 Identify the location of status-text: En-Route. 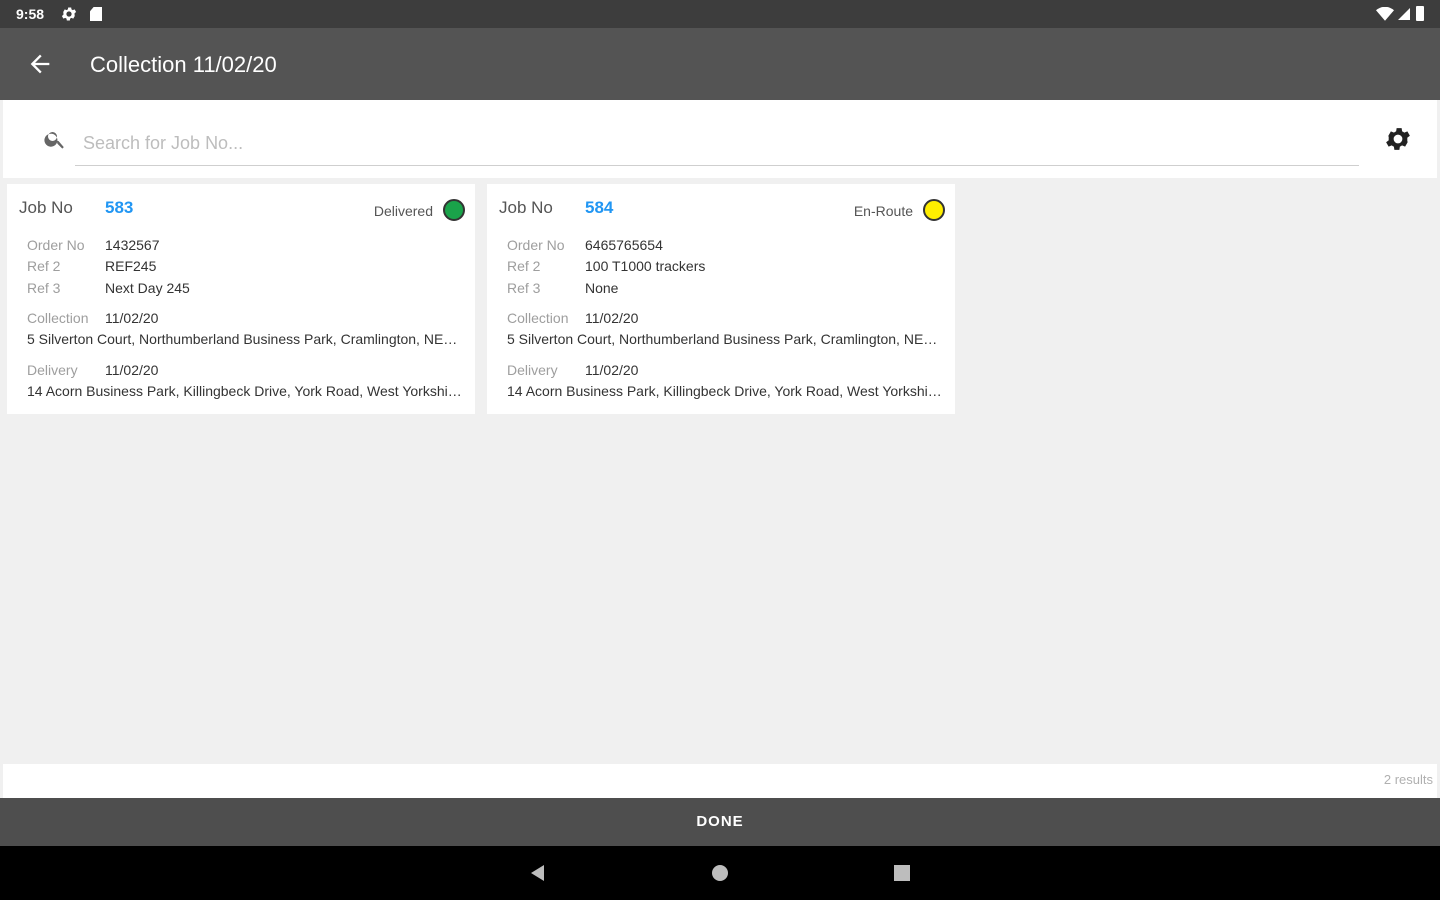
(883, 211).